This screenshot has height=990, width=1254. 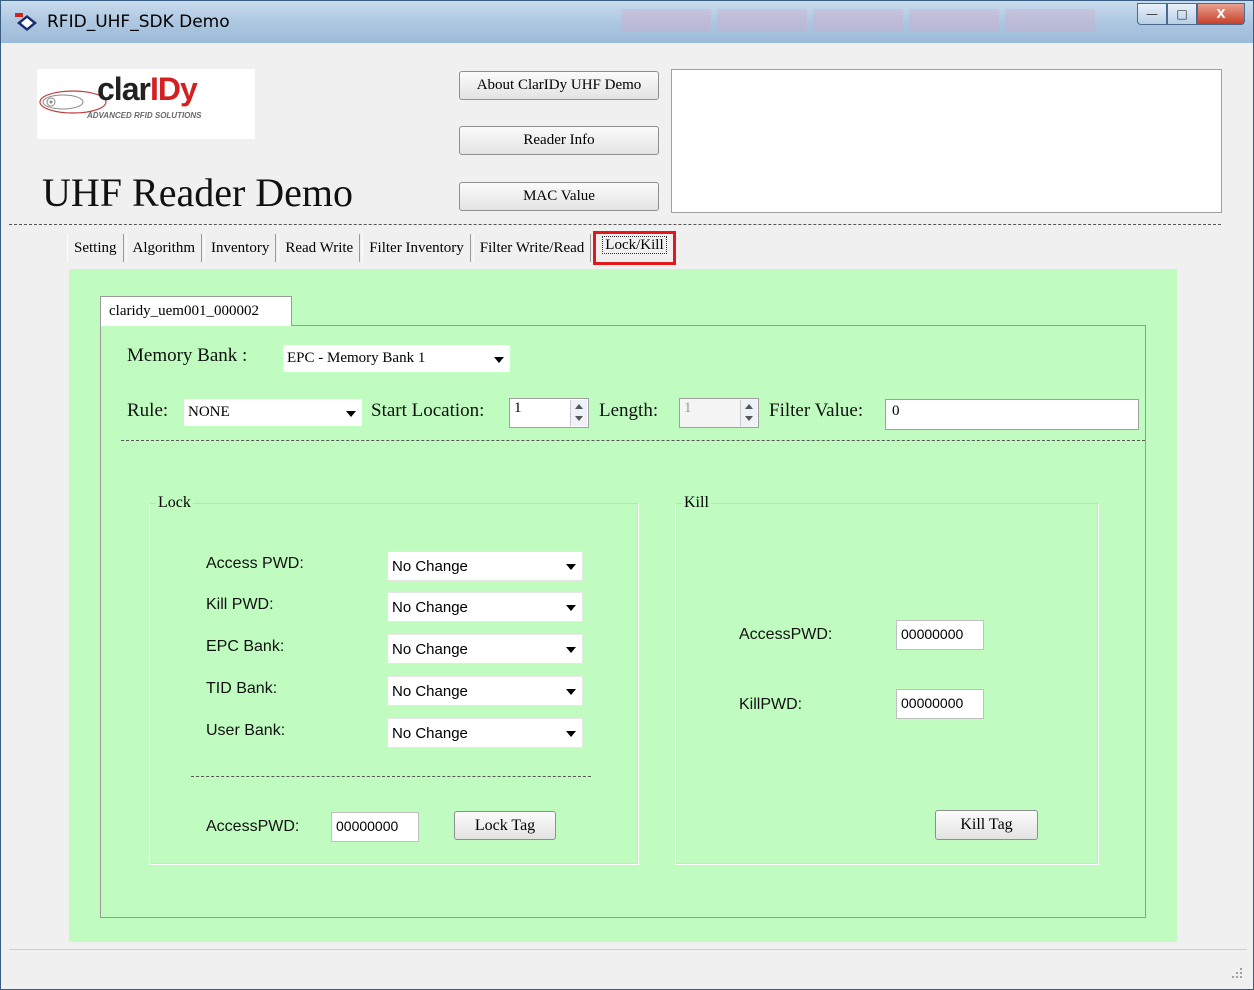 What do you see at coordinates (242, 688) in the screenshot?
I see `lock-tid-bank-label: TID Bank:` at bounding box center [242, 688].